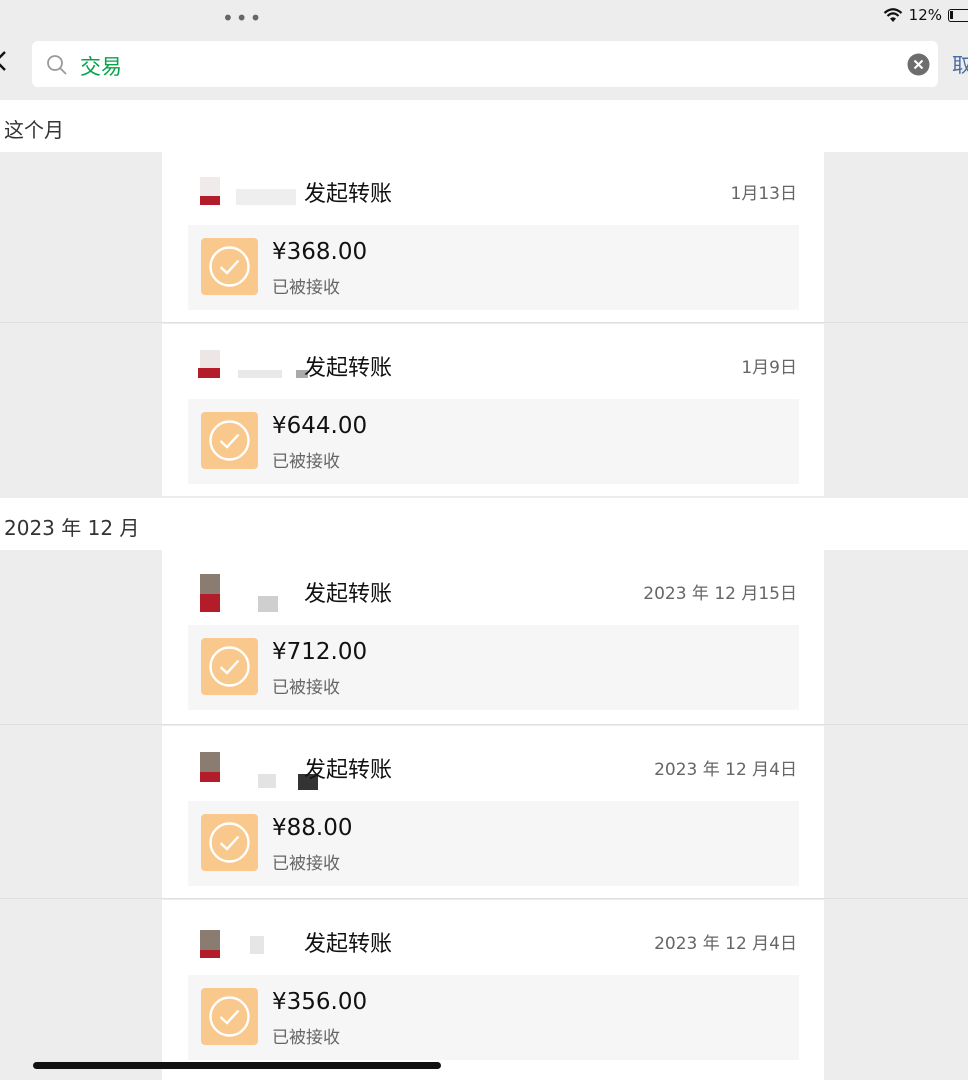 This screenshot has width=968, height=1080. I want to click on transfer-card: 发起转账 1月9日 ¥644.00 已被接收, so click(493, 410).